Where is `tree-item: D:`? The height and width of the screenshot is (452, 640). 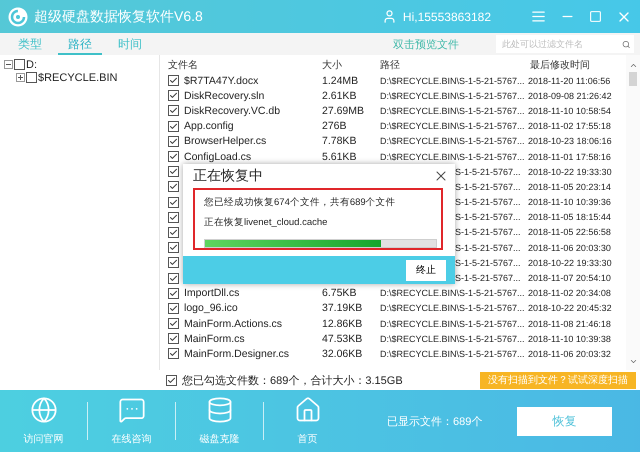 tree-item: D: is located at coordinates (31, 64).